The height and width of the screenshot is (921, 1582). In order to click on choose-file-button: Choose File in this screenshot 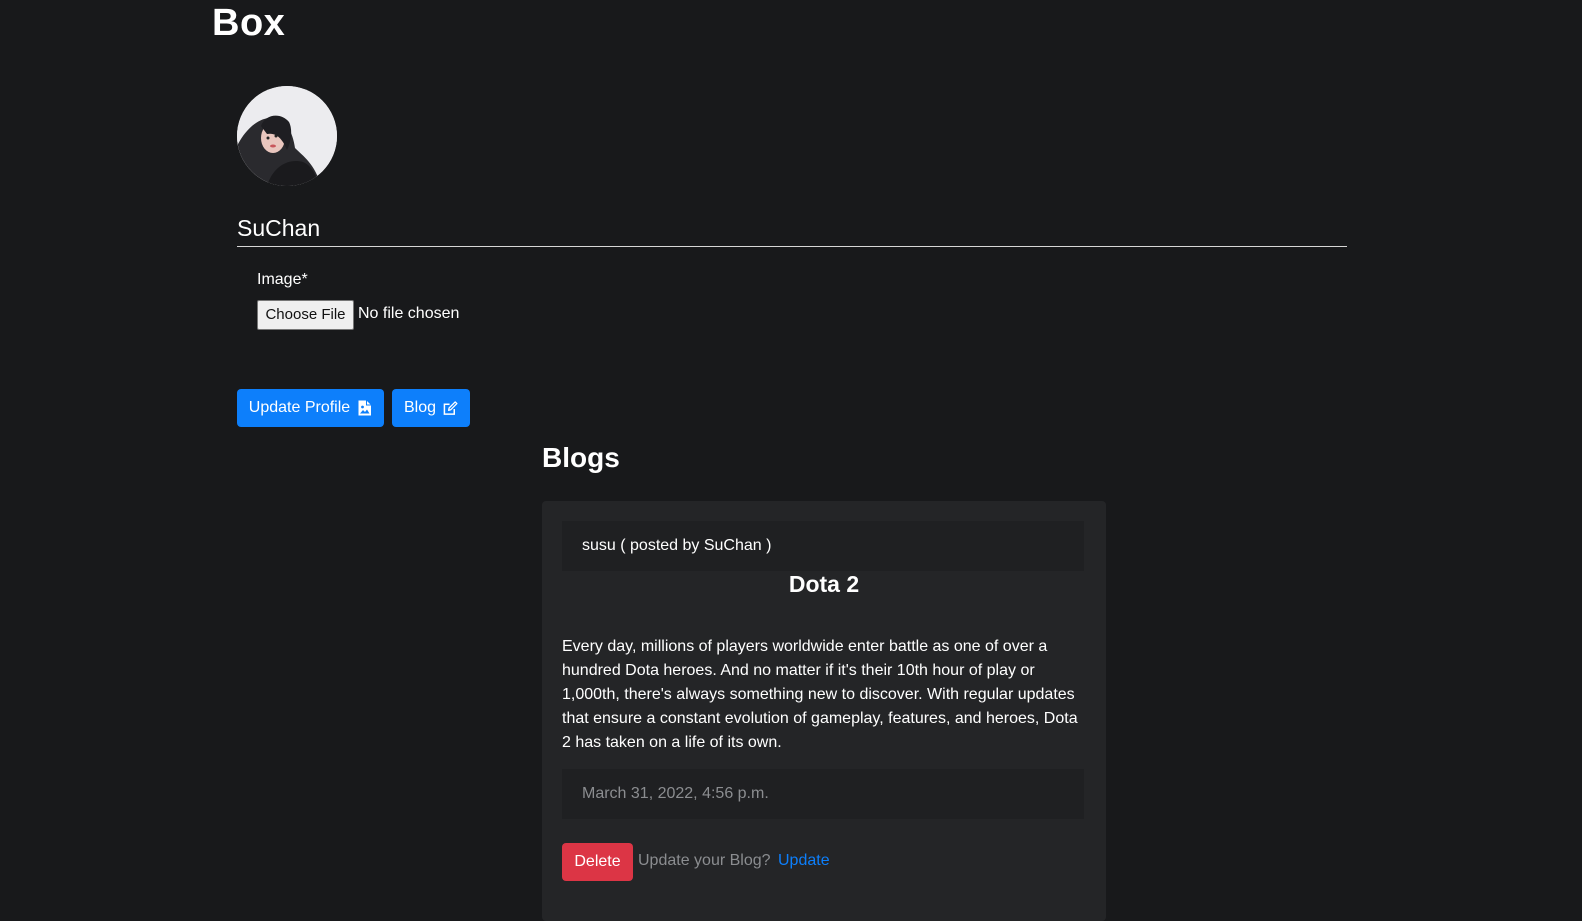, I will do `click(305, 315)`.